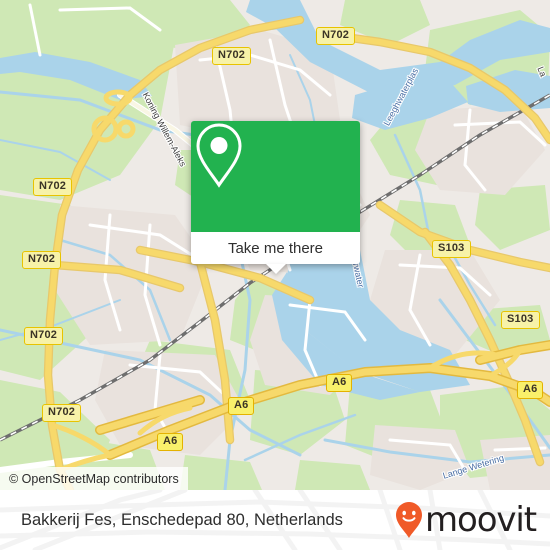 The height and width of the screenshot is (550, 550). I want to click on moovit-wordmark: moovit, so click(480, 520).